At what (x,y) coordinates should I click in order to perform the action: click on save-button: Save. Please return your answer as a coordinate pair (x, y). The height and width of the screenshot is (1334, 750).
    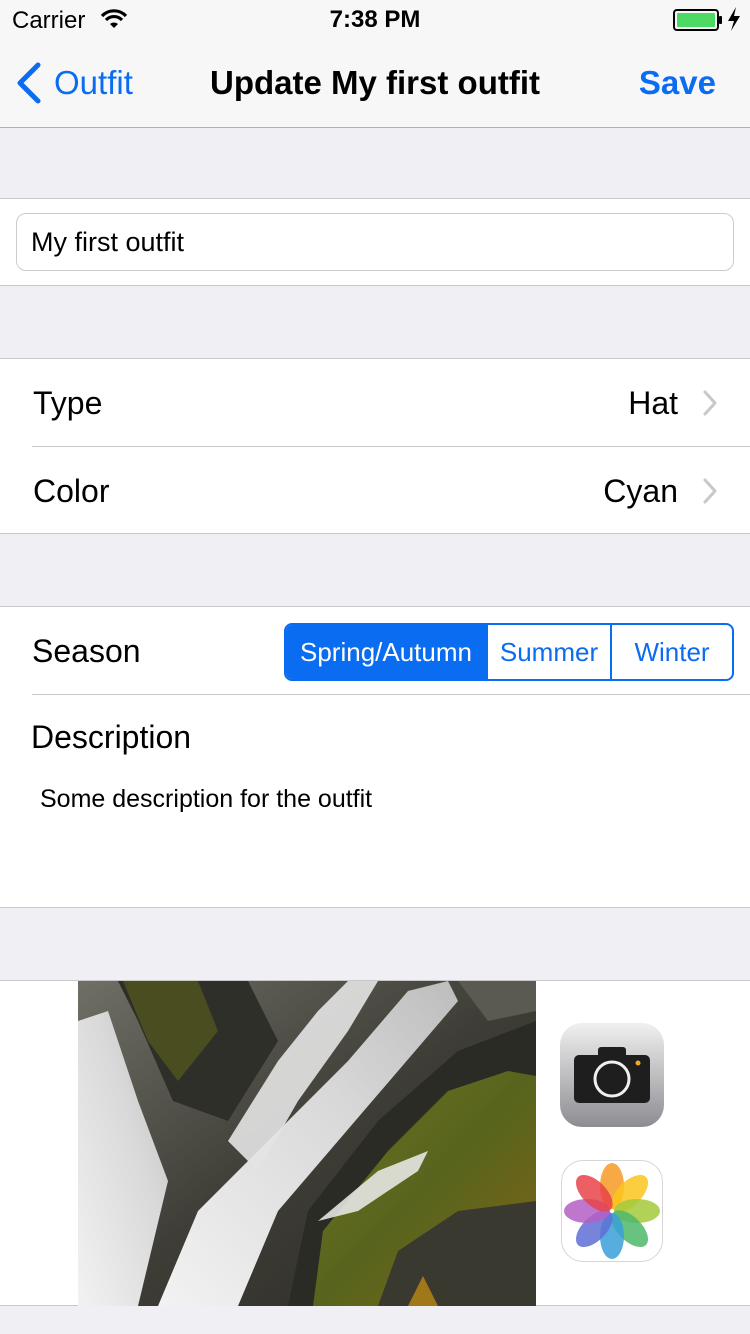
    Looking at the image, I should click on (677, 83).